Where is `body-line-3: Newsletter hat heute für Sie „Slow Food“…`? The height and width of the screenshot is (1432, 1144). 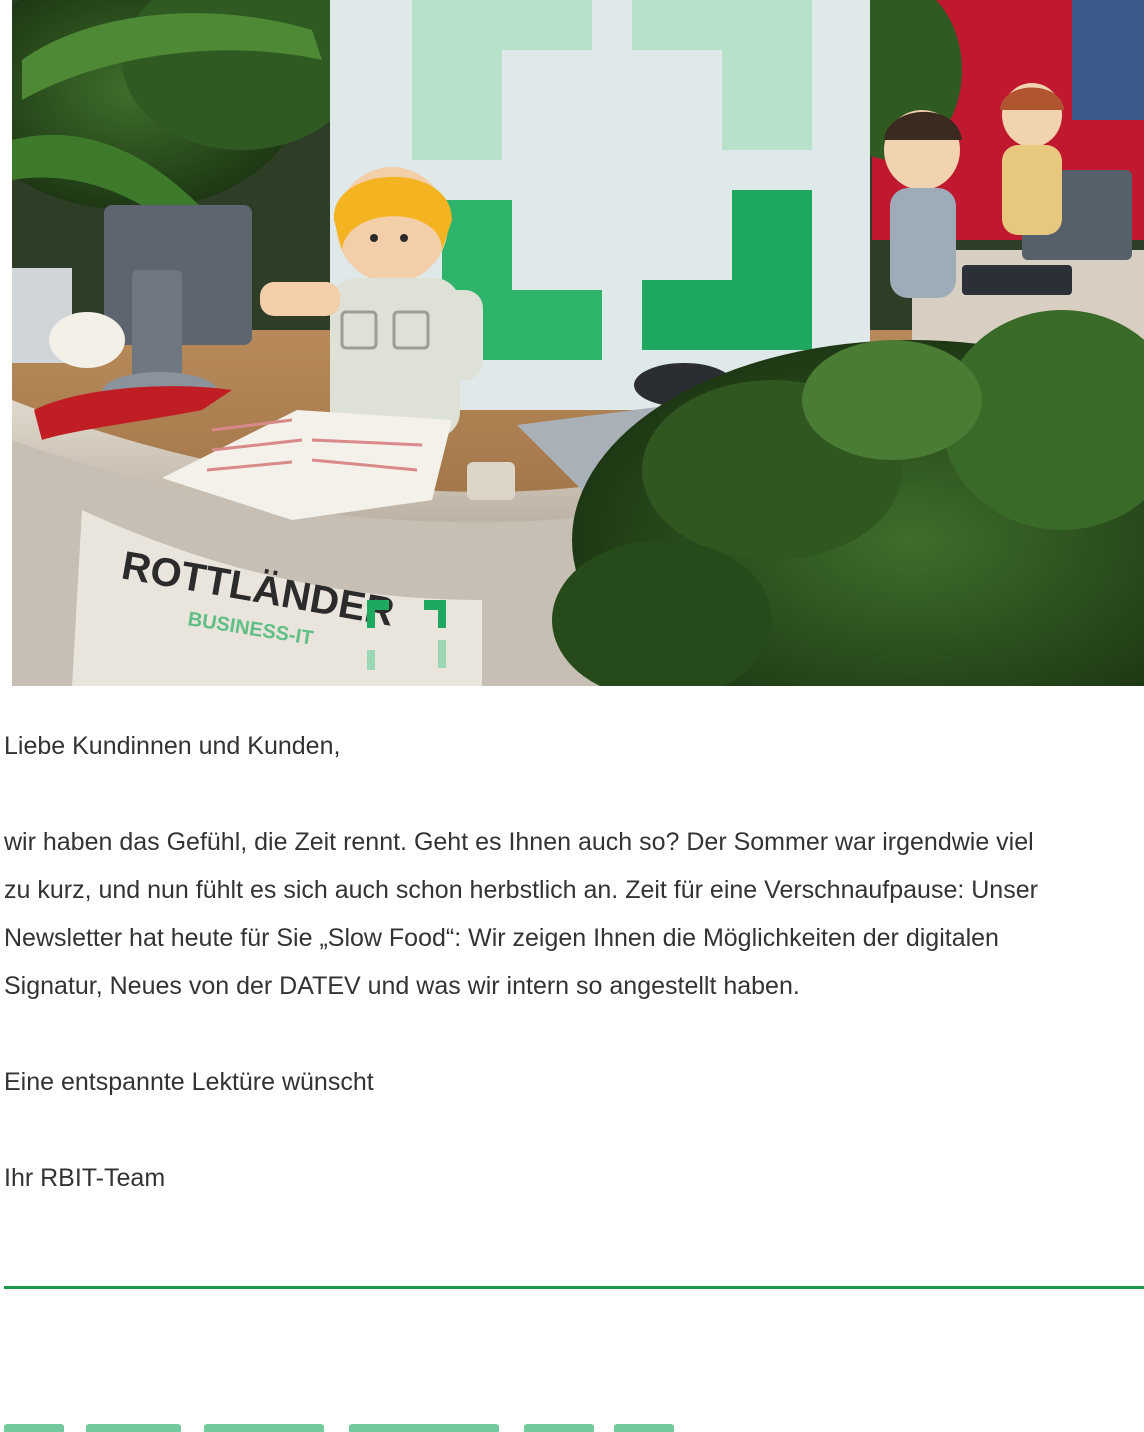
body-line-3: Newsletter hat heute für Sie „Slow Food“… is located at coordinates (501, 938).